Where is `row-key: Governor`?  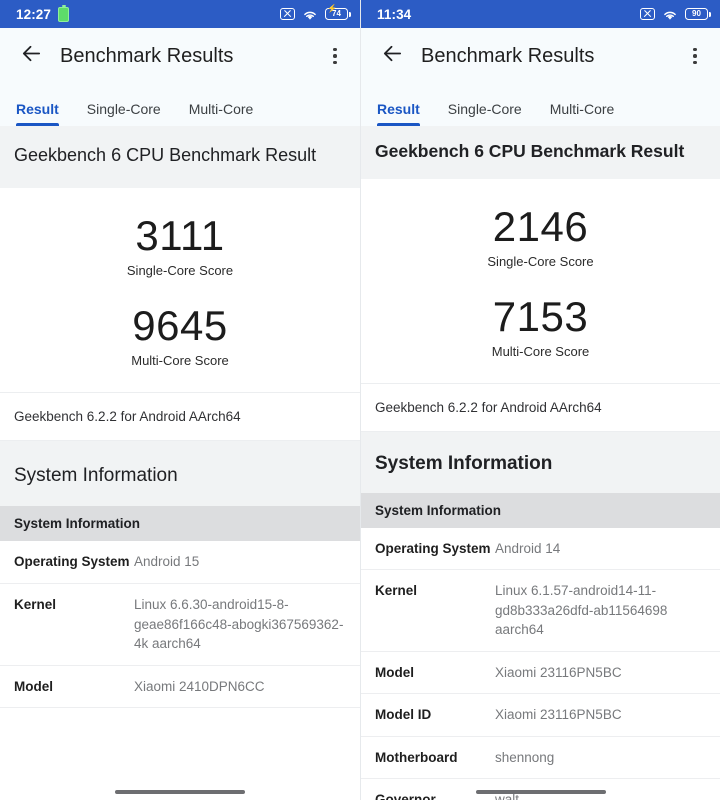
row-key: Governor is located at coordinates (405, 796).